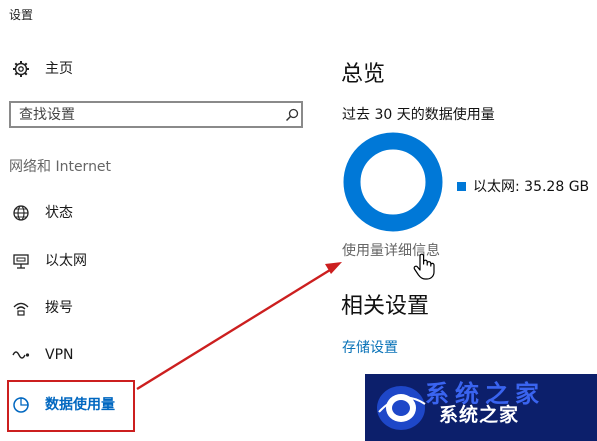 Image resolution: width=597 pixels, height=441 pixels. What do you see at coordinates (21, 15) in the screenshot?
I see `window-title: 设置` at bounding box center [21, 15].